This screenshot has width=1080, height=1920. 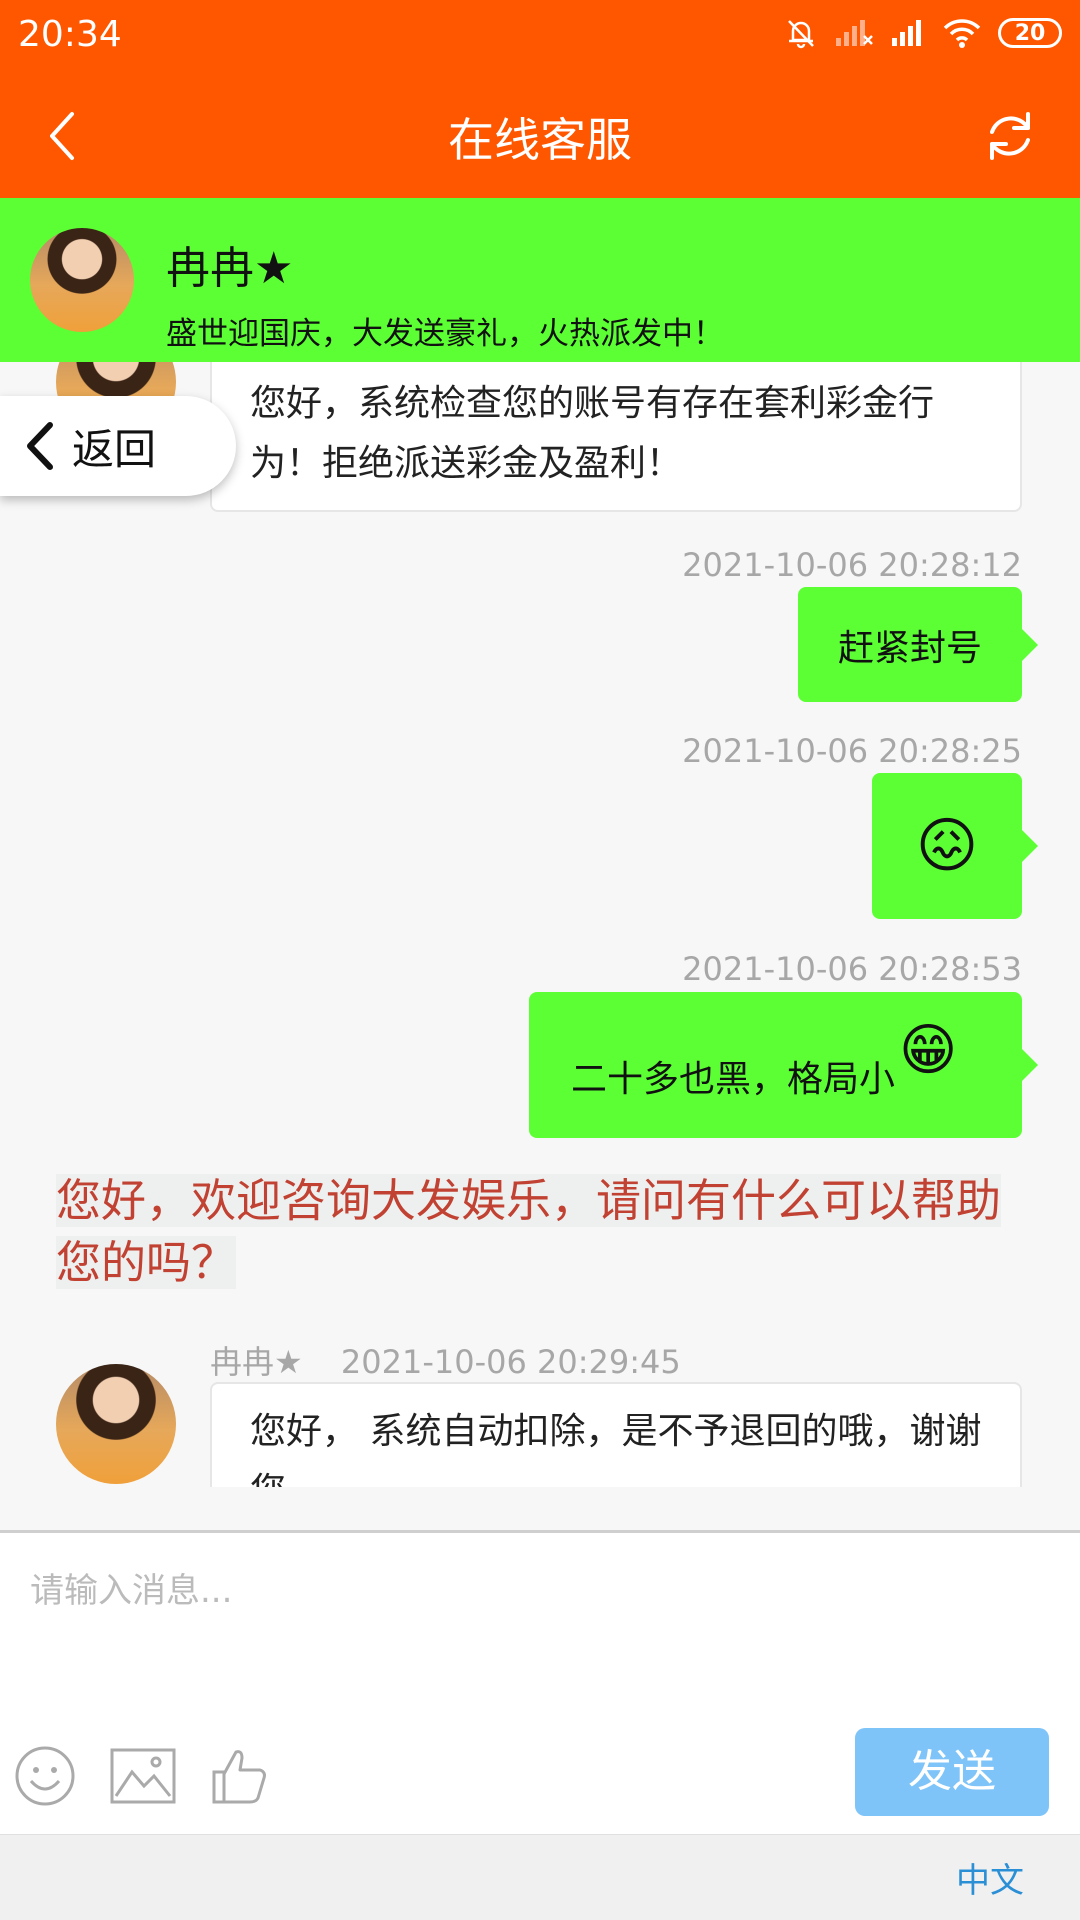 What do you see at coordinates (240, 1776) in the screenshot?
I see `thumbs-up-icon` at bounding box center [240, 1776].